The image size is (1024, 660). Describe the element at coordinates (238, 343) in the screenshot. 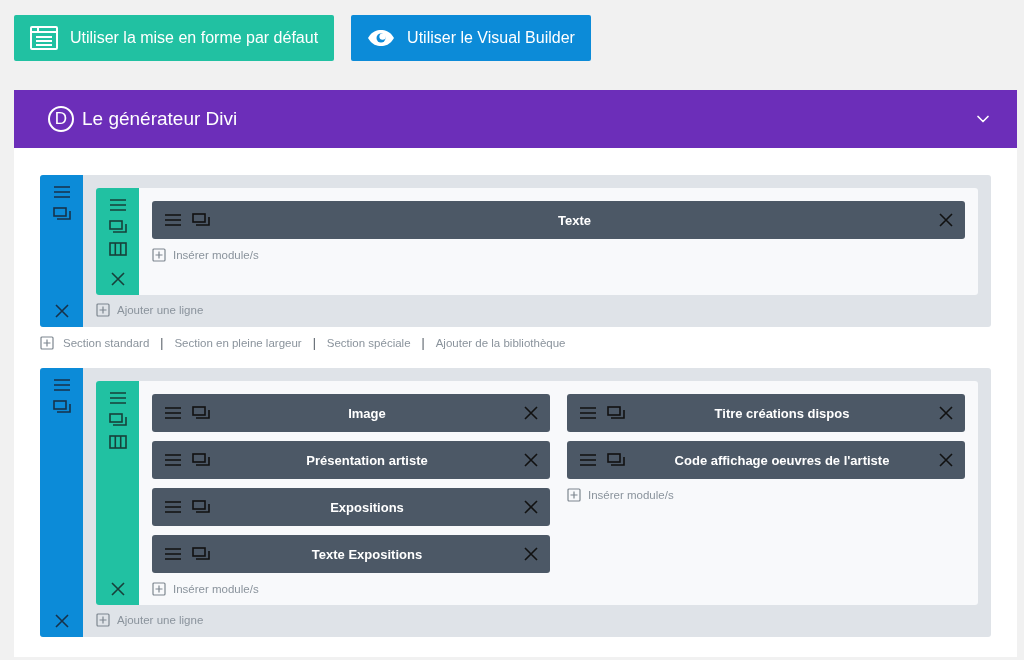

I see `add-section-link: Section en pleine largeur` at that location.